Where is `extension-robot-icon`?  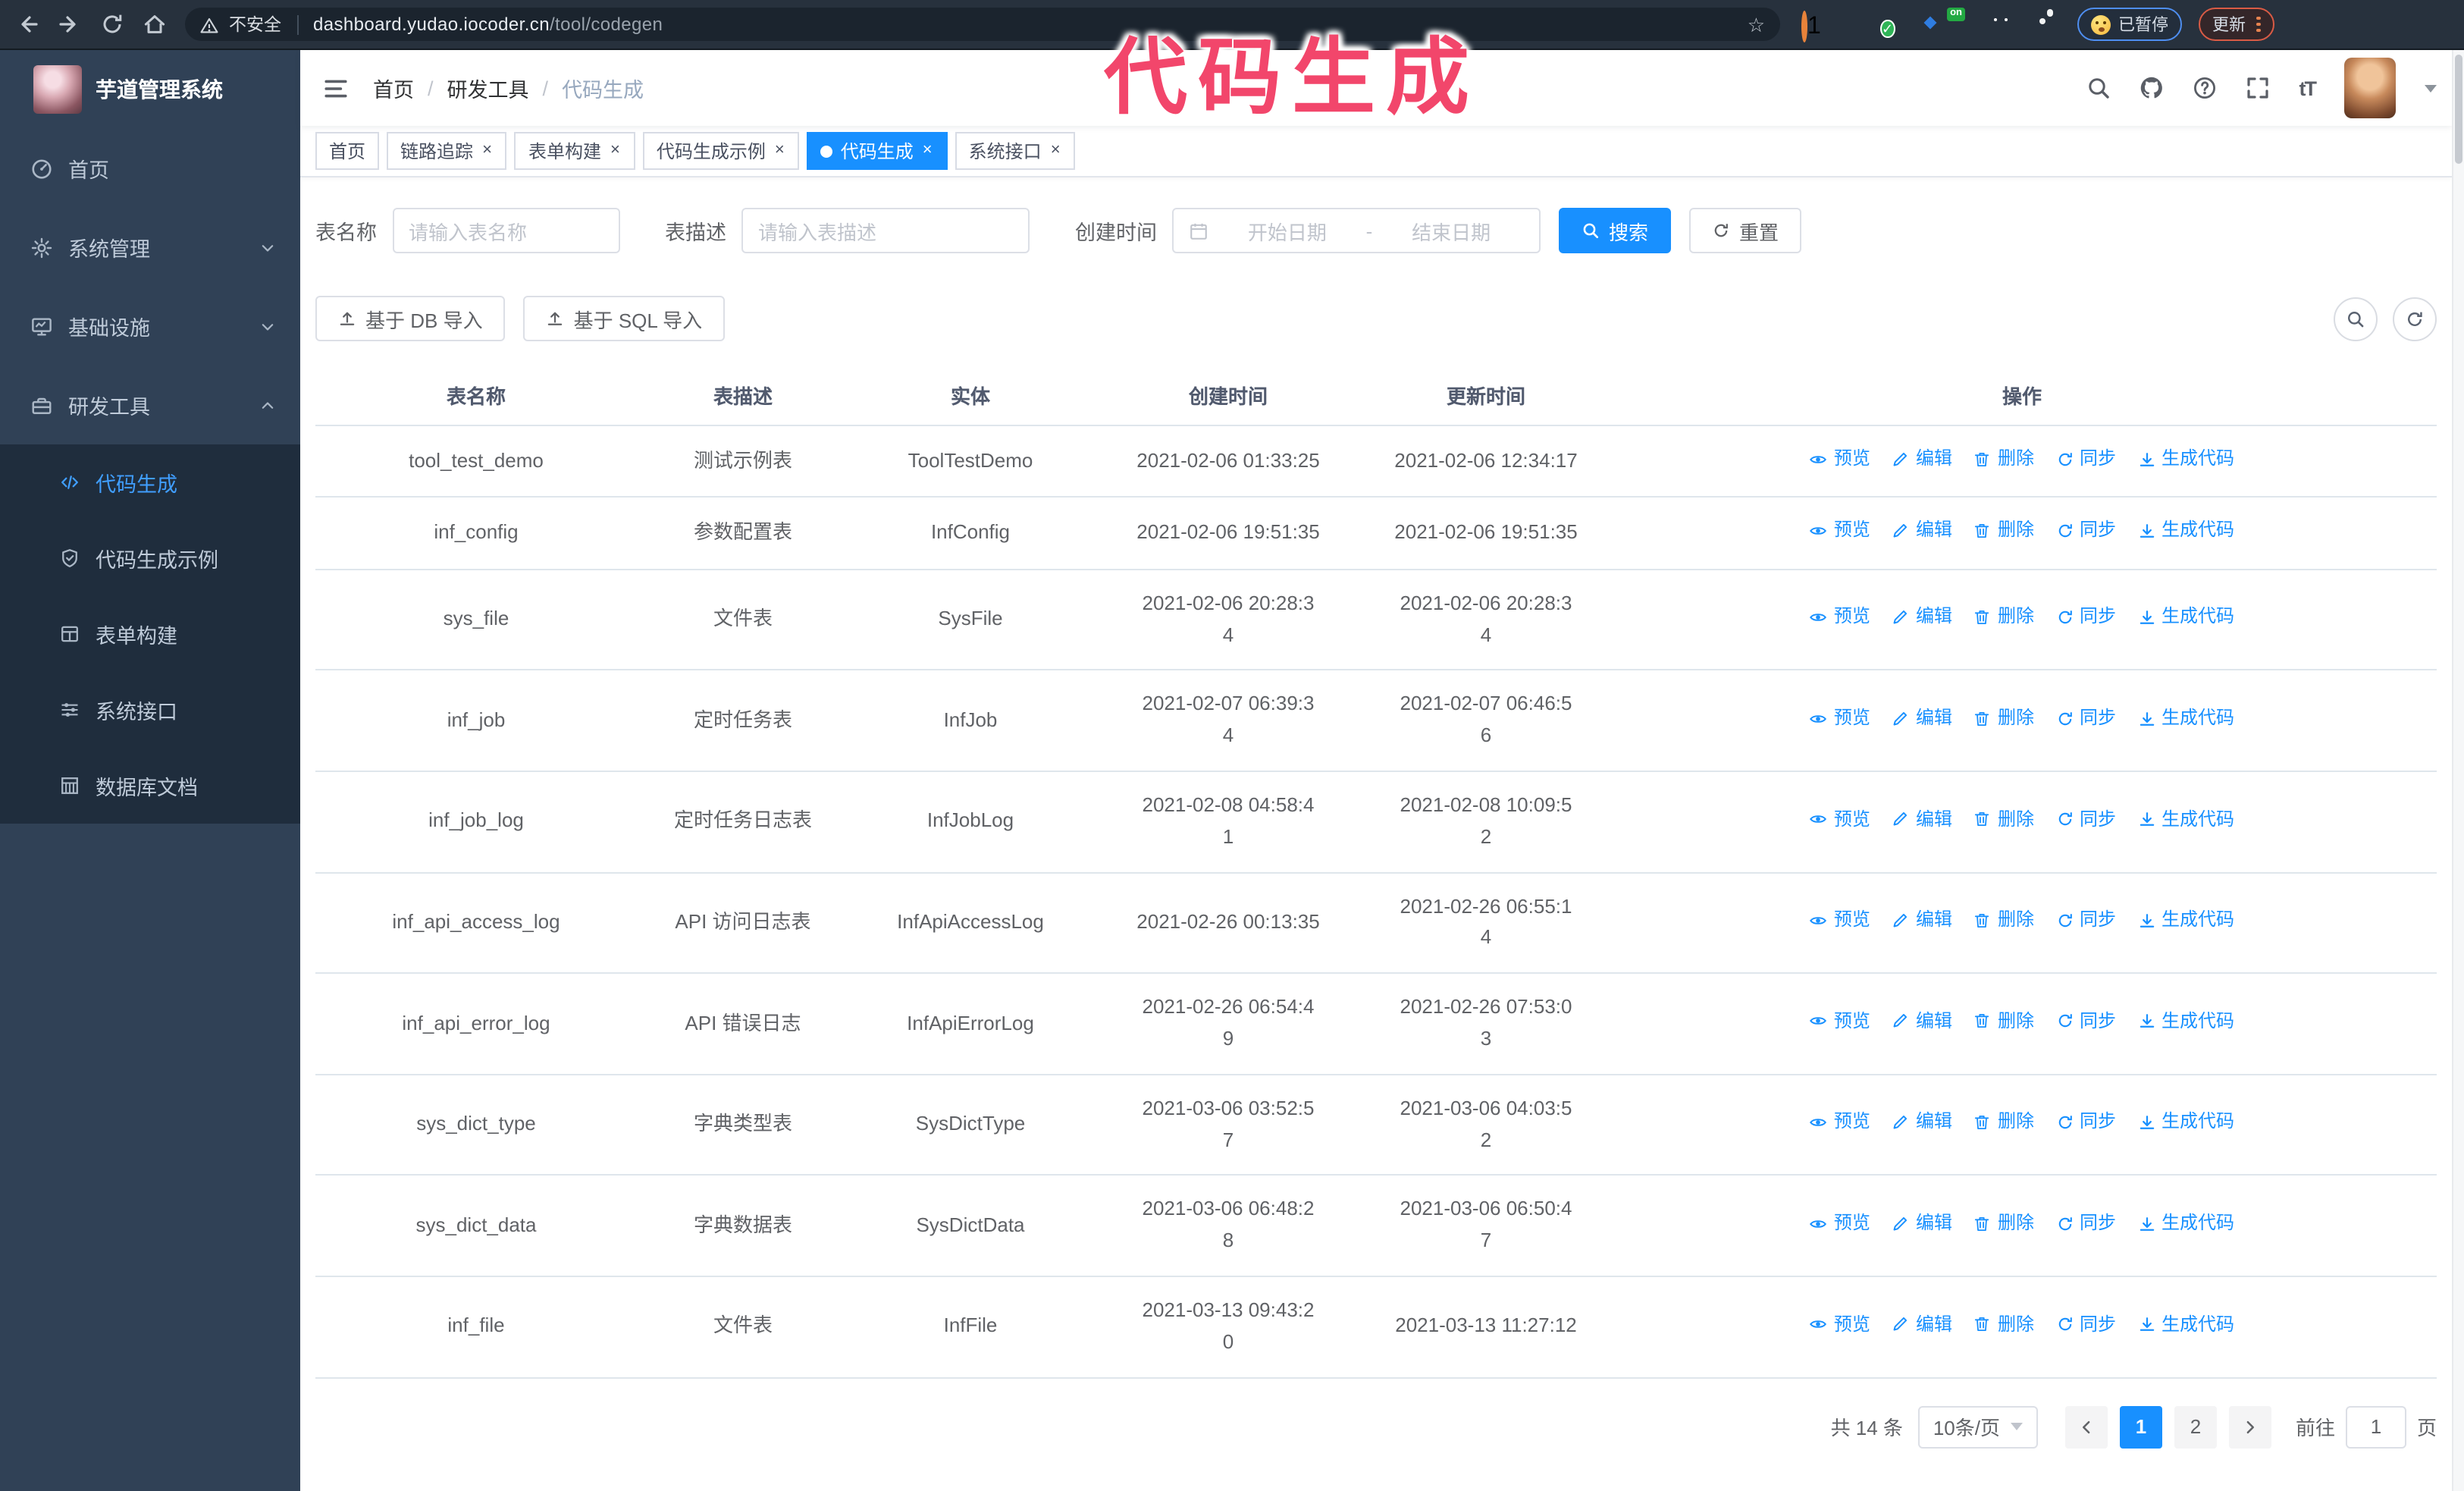
extension-robot-icon is located at coordinates (2010, 24).